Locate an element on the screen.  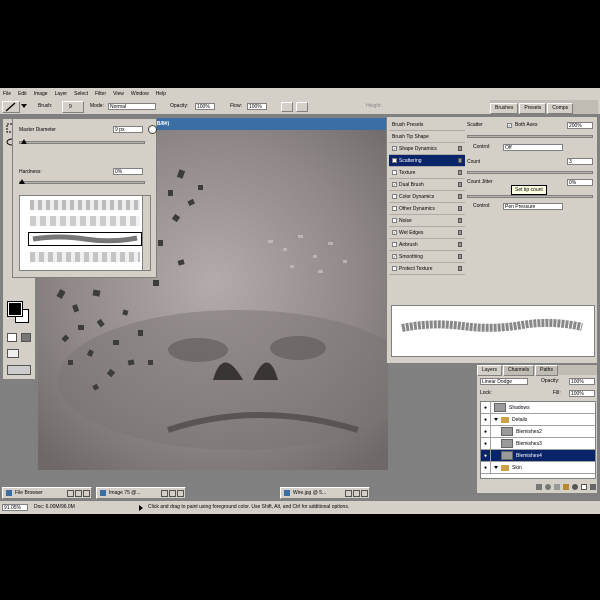
scatter-control-select: Off is located at coordinates (533, 147).